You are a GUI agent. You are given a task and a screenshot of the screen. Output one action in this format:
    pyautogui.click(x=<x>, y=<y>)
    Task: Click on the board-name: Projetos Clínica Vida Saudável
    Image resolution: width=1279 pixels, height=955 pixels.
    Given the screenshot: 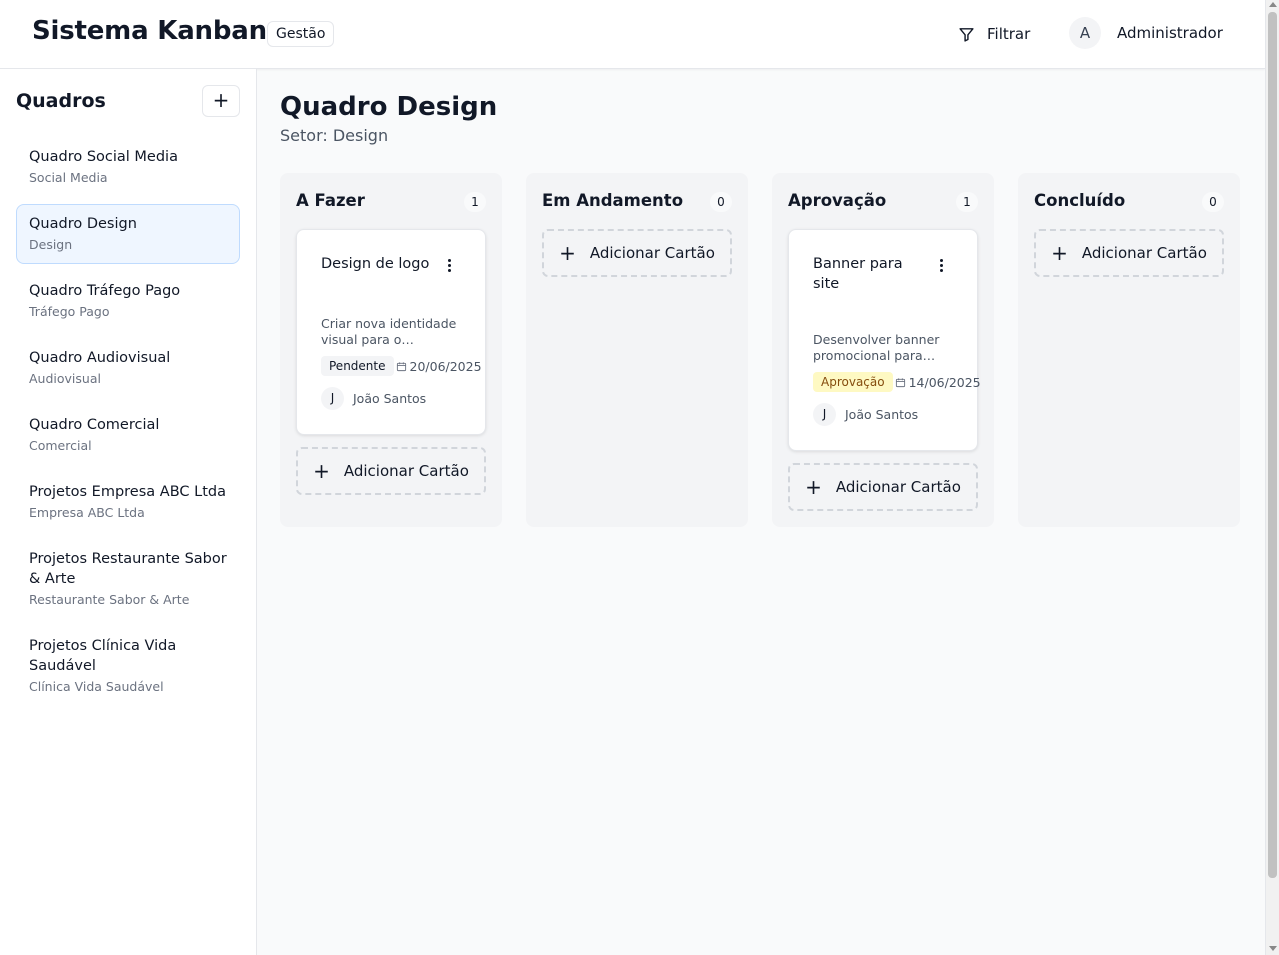 What is the action you would take?
    pyautogui.click(x=103, y=656)
    